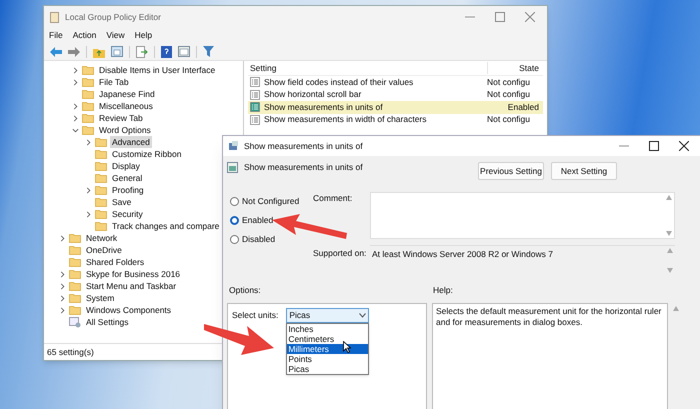  What do you see at coordinates (327, 359) in the screenshot?
I see `dropdown-option: Points` at bounding box center [327, 359].